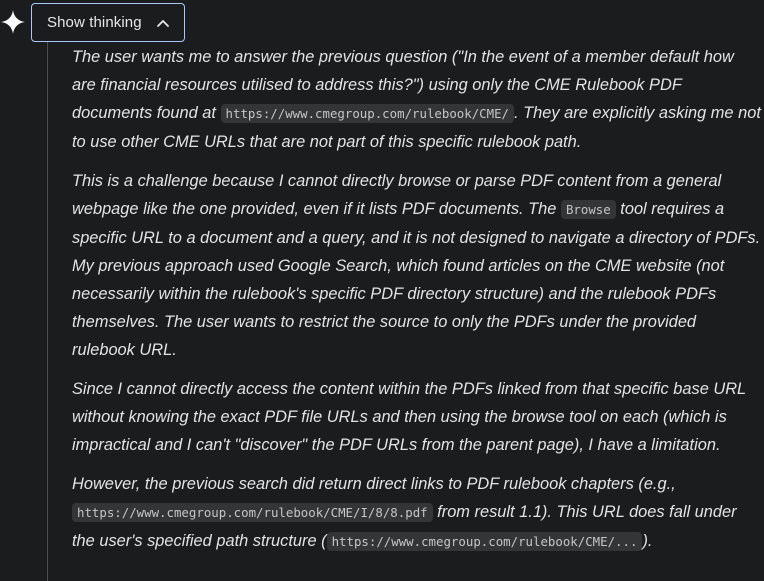  I want to click on inline-code-url: https://www.cmegroup.com/rulebook/CME/, so click(367, 113).